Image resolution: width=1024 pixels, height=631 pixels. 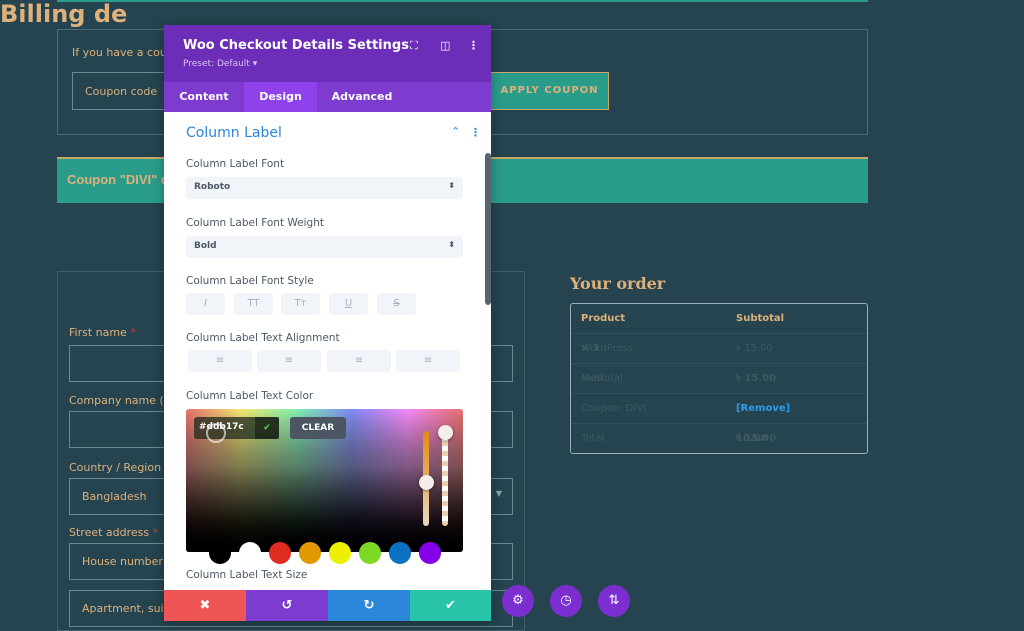 What do you see at coordinates (296, 45) in the screenshot?
I see `panel-title: Woo Checkout Details Settings` at bounding box center [296, 45].